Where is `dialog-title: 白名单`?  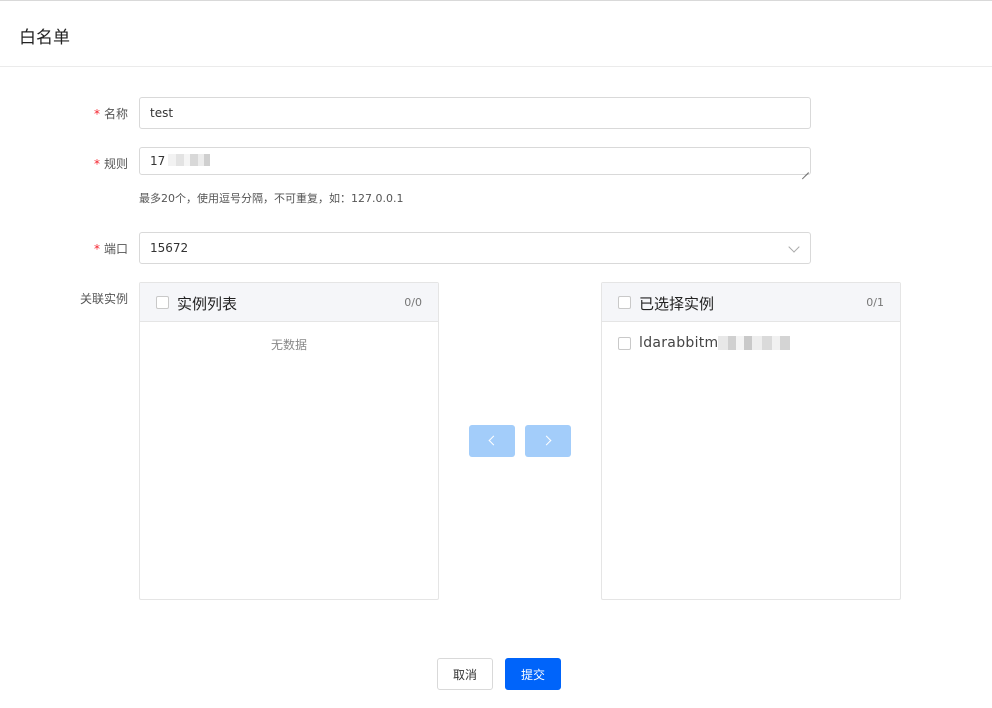 dialog-title: 白名单 is located at coordinates (44, 35).